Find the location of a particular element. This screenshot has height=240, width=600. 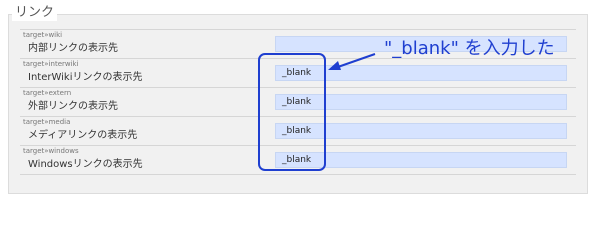

setting-label: 内部リンクの表示先 is located at coordinates (73, 49).